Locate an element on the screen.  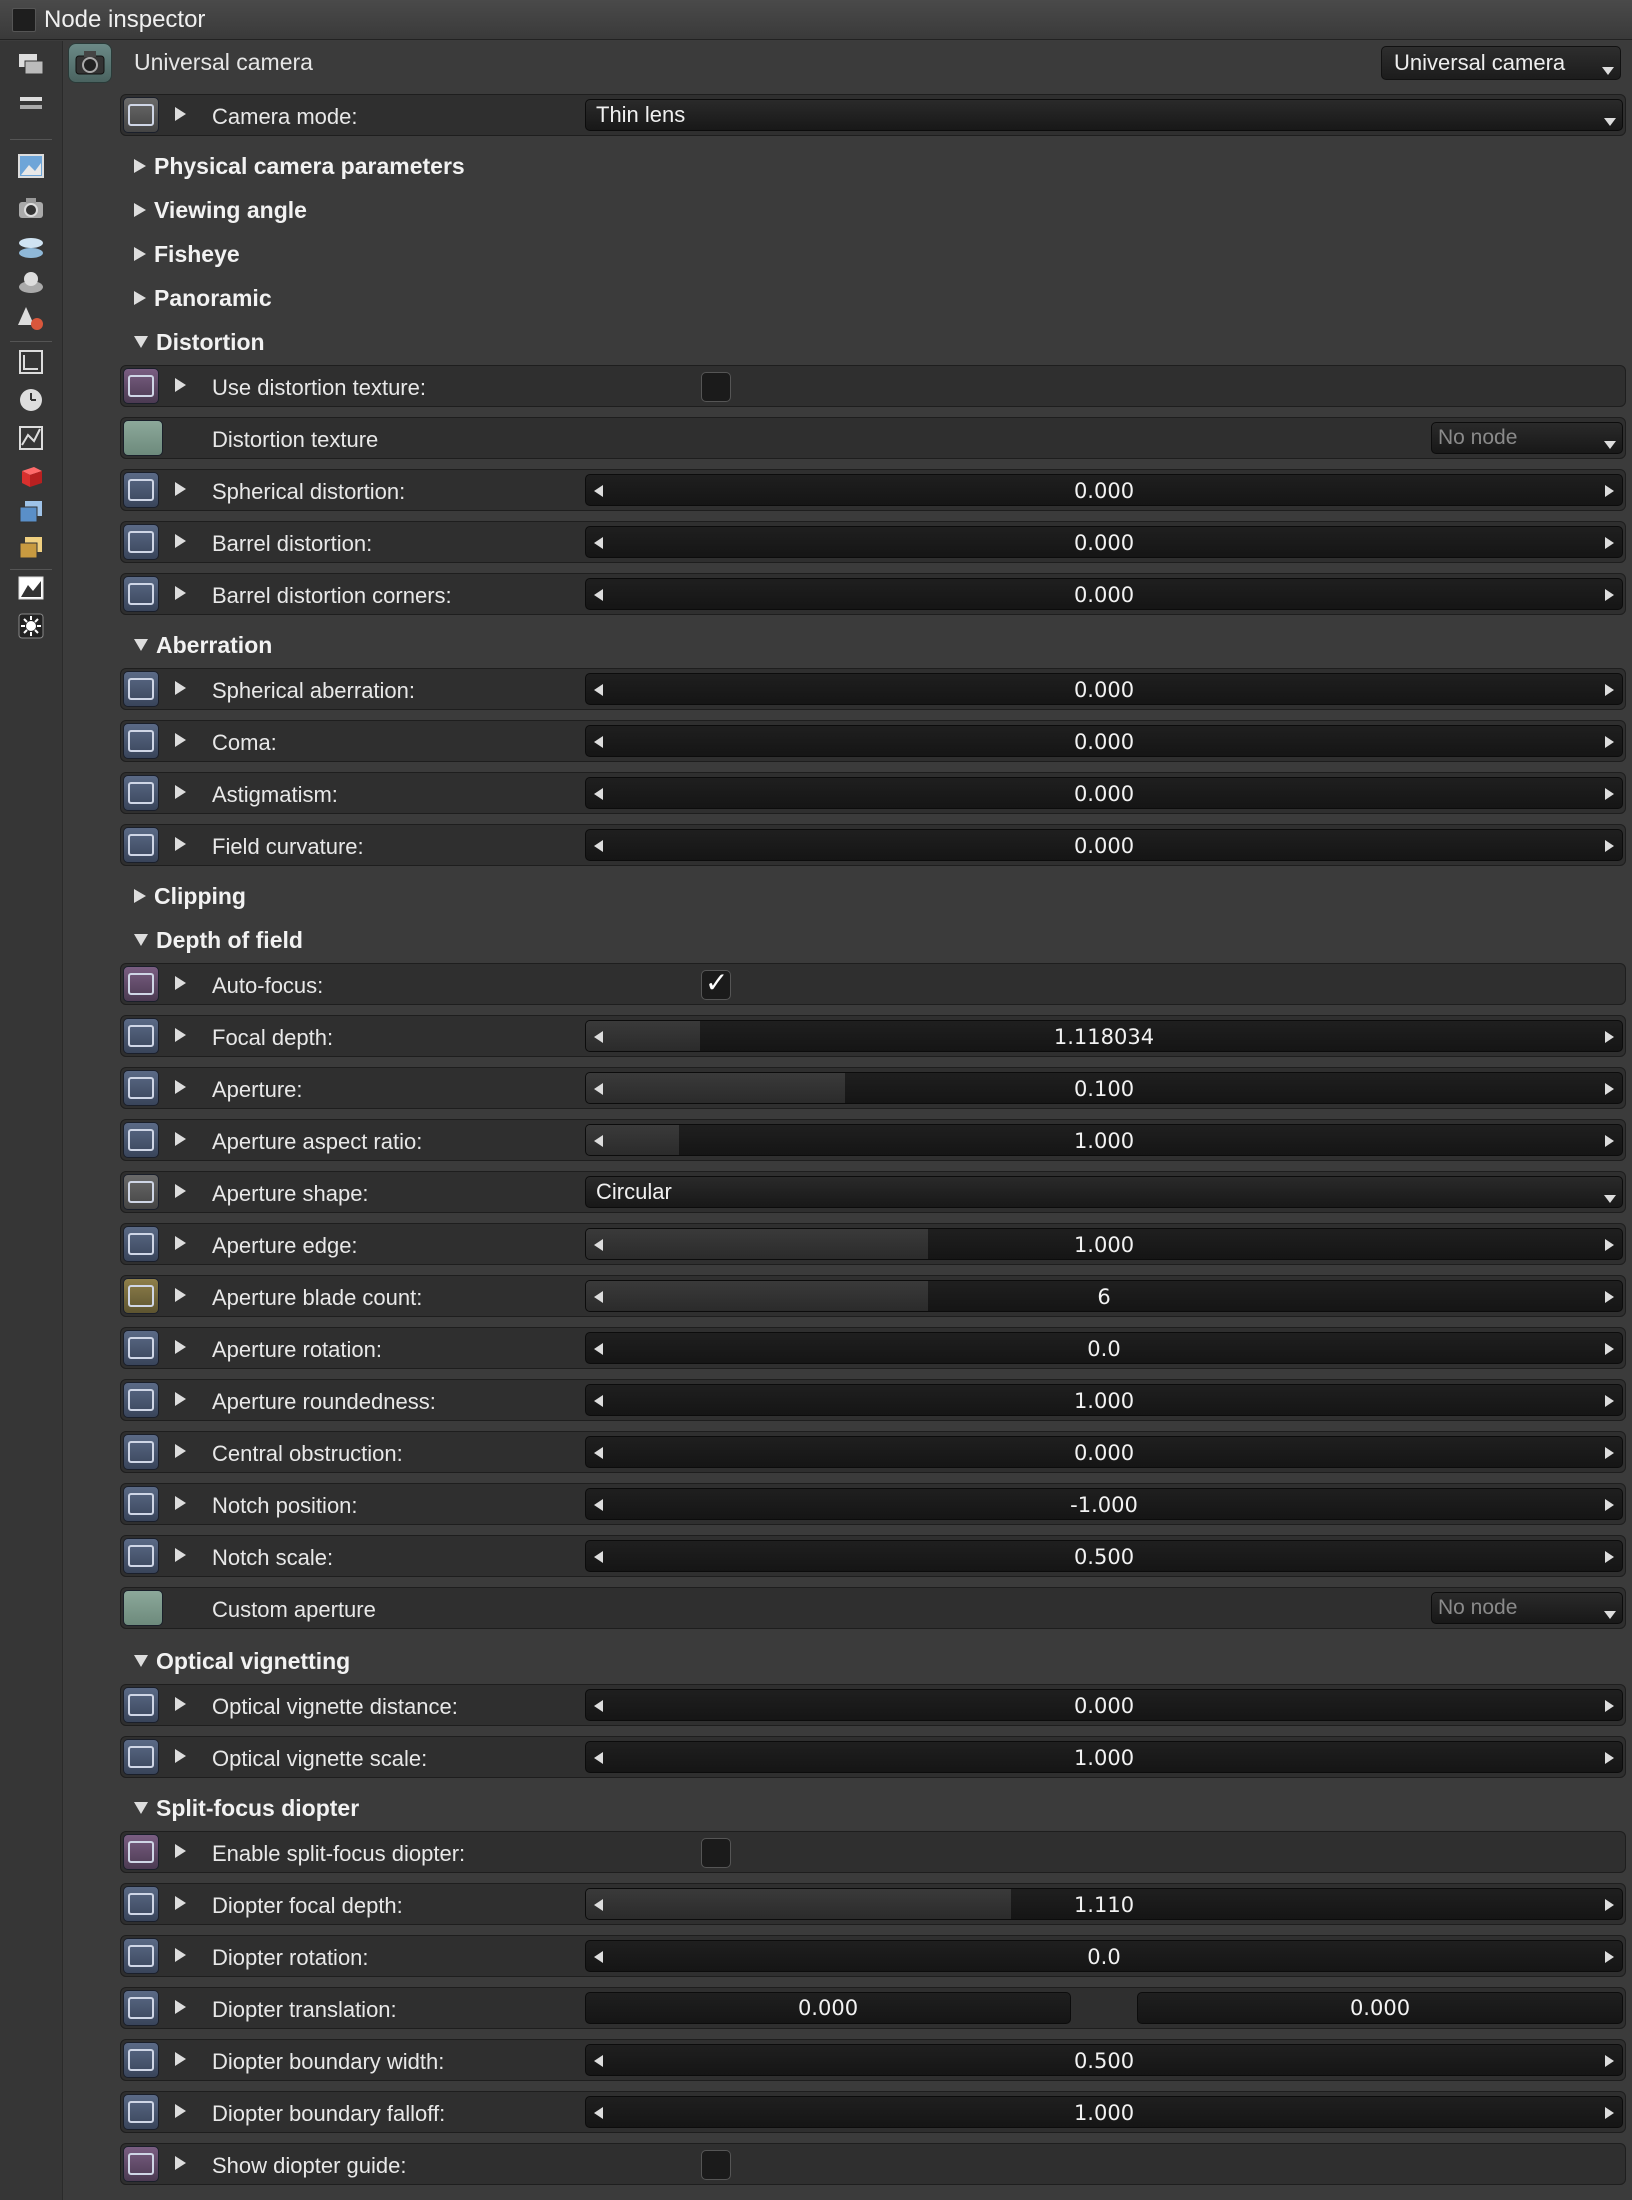
section-viewing-angle: Viewing angle is located at coordinates (220, 210).